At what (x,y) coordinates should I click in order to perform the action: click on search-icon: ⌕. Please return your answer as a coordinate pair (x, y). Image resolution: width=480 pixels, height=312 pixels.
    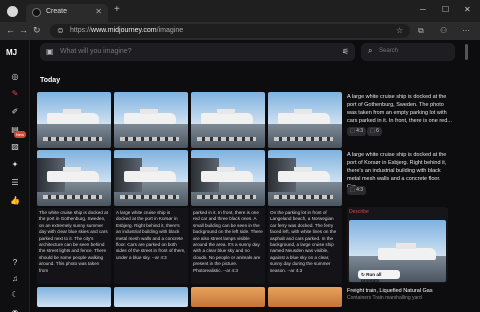
    Looking at the image, I should click on (370, 50).